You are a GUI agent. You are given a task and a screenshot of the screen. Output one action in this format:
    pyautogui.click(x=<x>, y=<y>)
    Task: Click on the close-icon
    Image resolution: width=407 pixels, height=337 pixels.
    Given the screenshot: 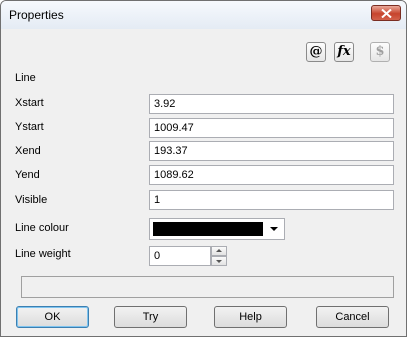 What is the action you would take?
    pyautogui.click(x=386, y=13)
    